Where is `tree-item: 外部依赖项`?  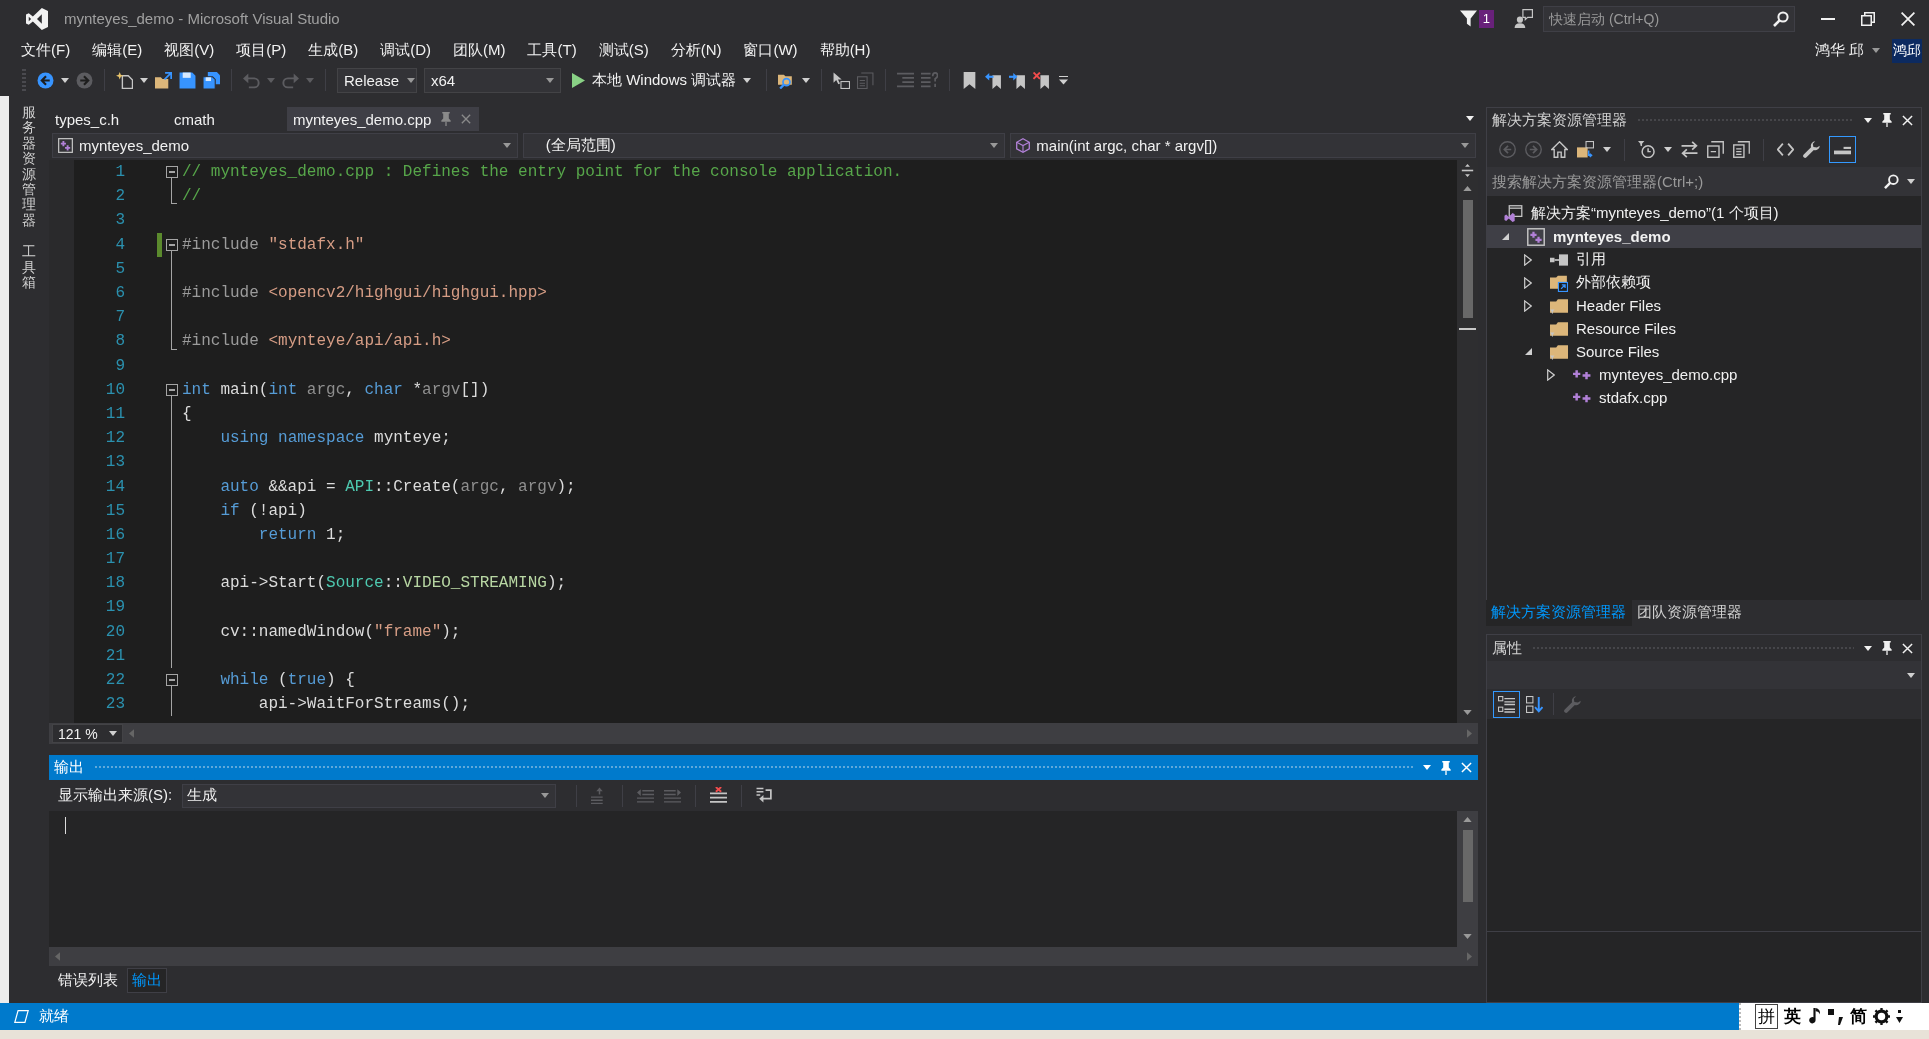 tree-item: 外部依赖项 is located at coordinates (1704, 282).